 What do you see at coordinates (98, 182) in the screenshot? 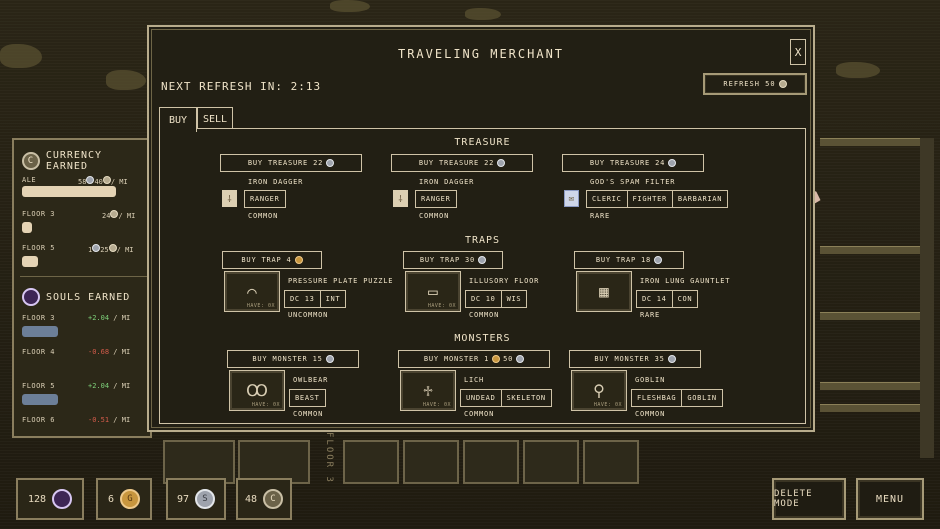
I see `currency-value-2: 40` at bounding box center [98, 182].